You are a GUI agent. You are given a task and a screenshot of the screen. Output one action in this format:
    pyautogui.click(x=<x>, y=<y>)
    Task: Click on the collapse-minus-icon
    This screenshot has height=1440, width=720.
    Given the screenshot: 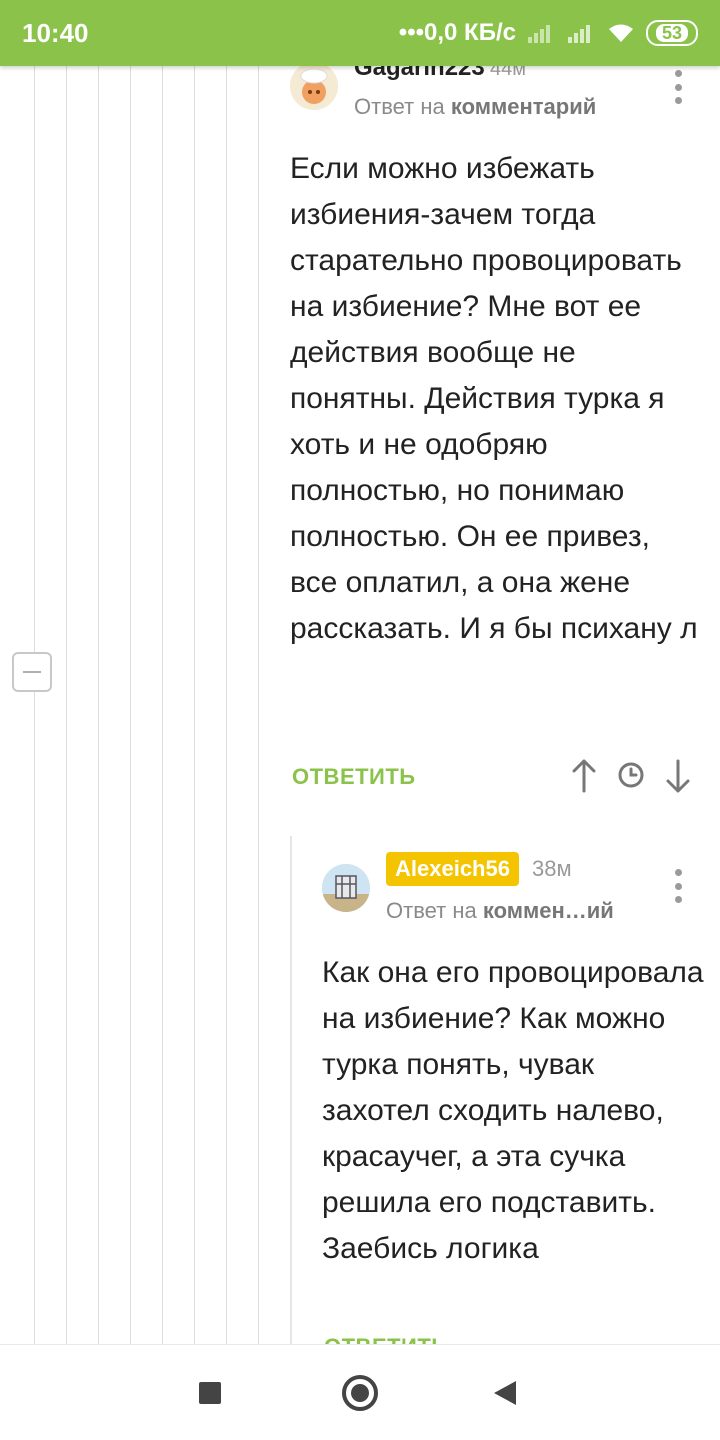 What is the action you would take?
    pyautogui.click(x=32, y=672)
    